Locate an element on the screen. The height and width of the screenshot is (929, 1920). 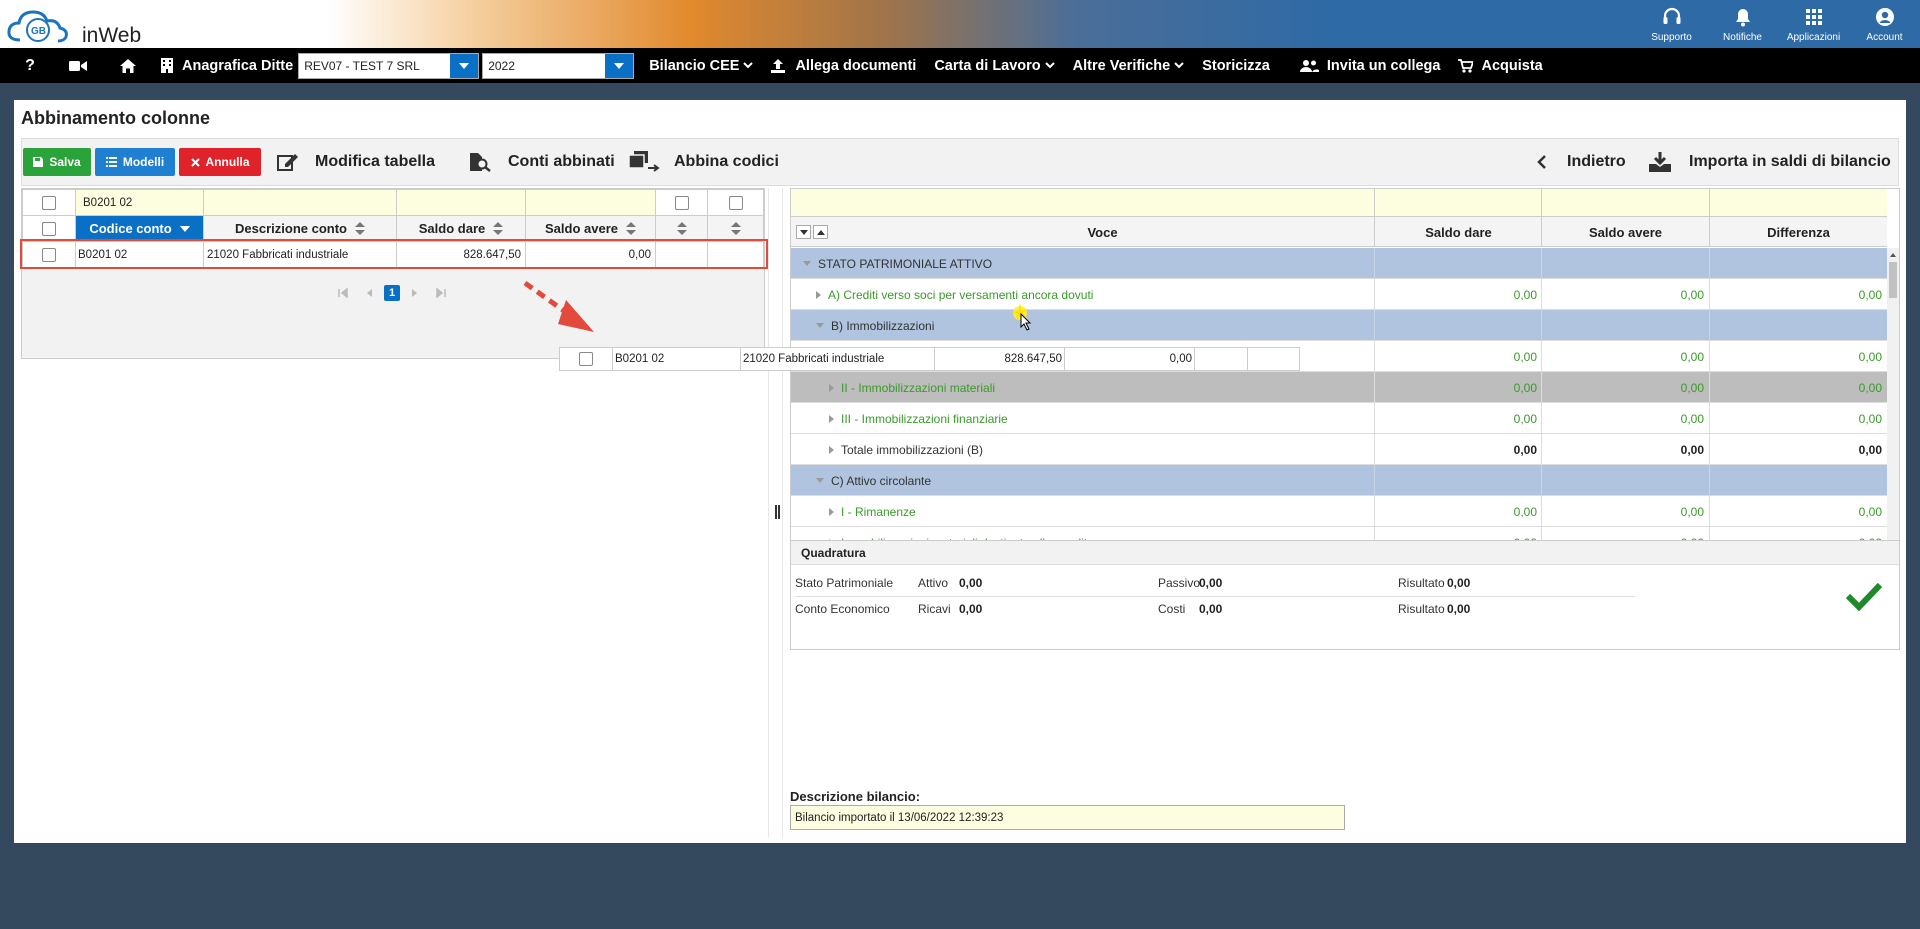
current-page: 1 is located at coordinates (392, 293).